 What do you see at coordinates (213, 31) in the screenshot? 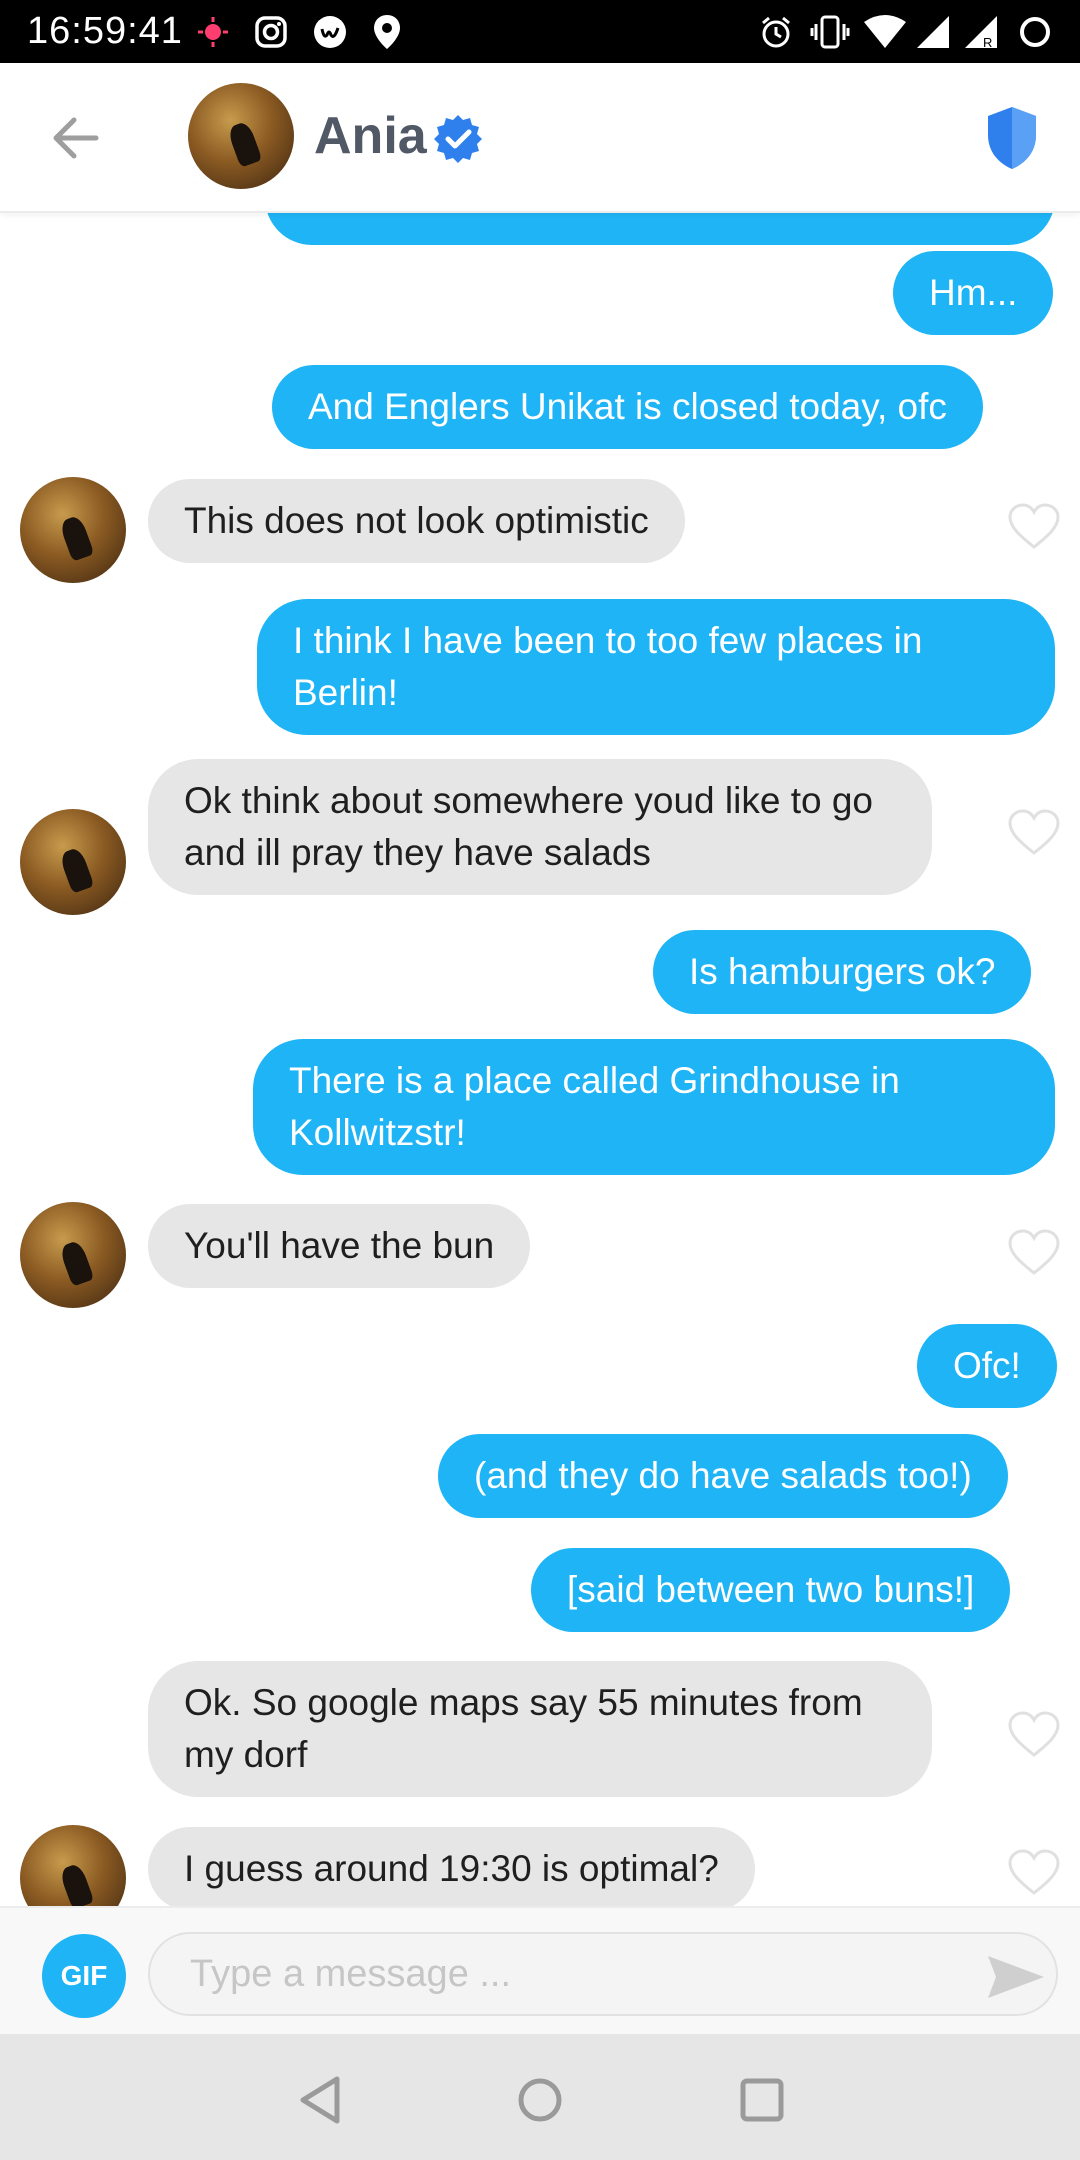
I see `record-icon` at bounding box center [213, 31].